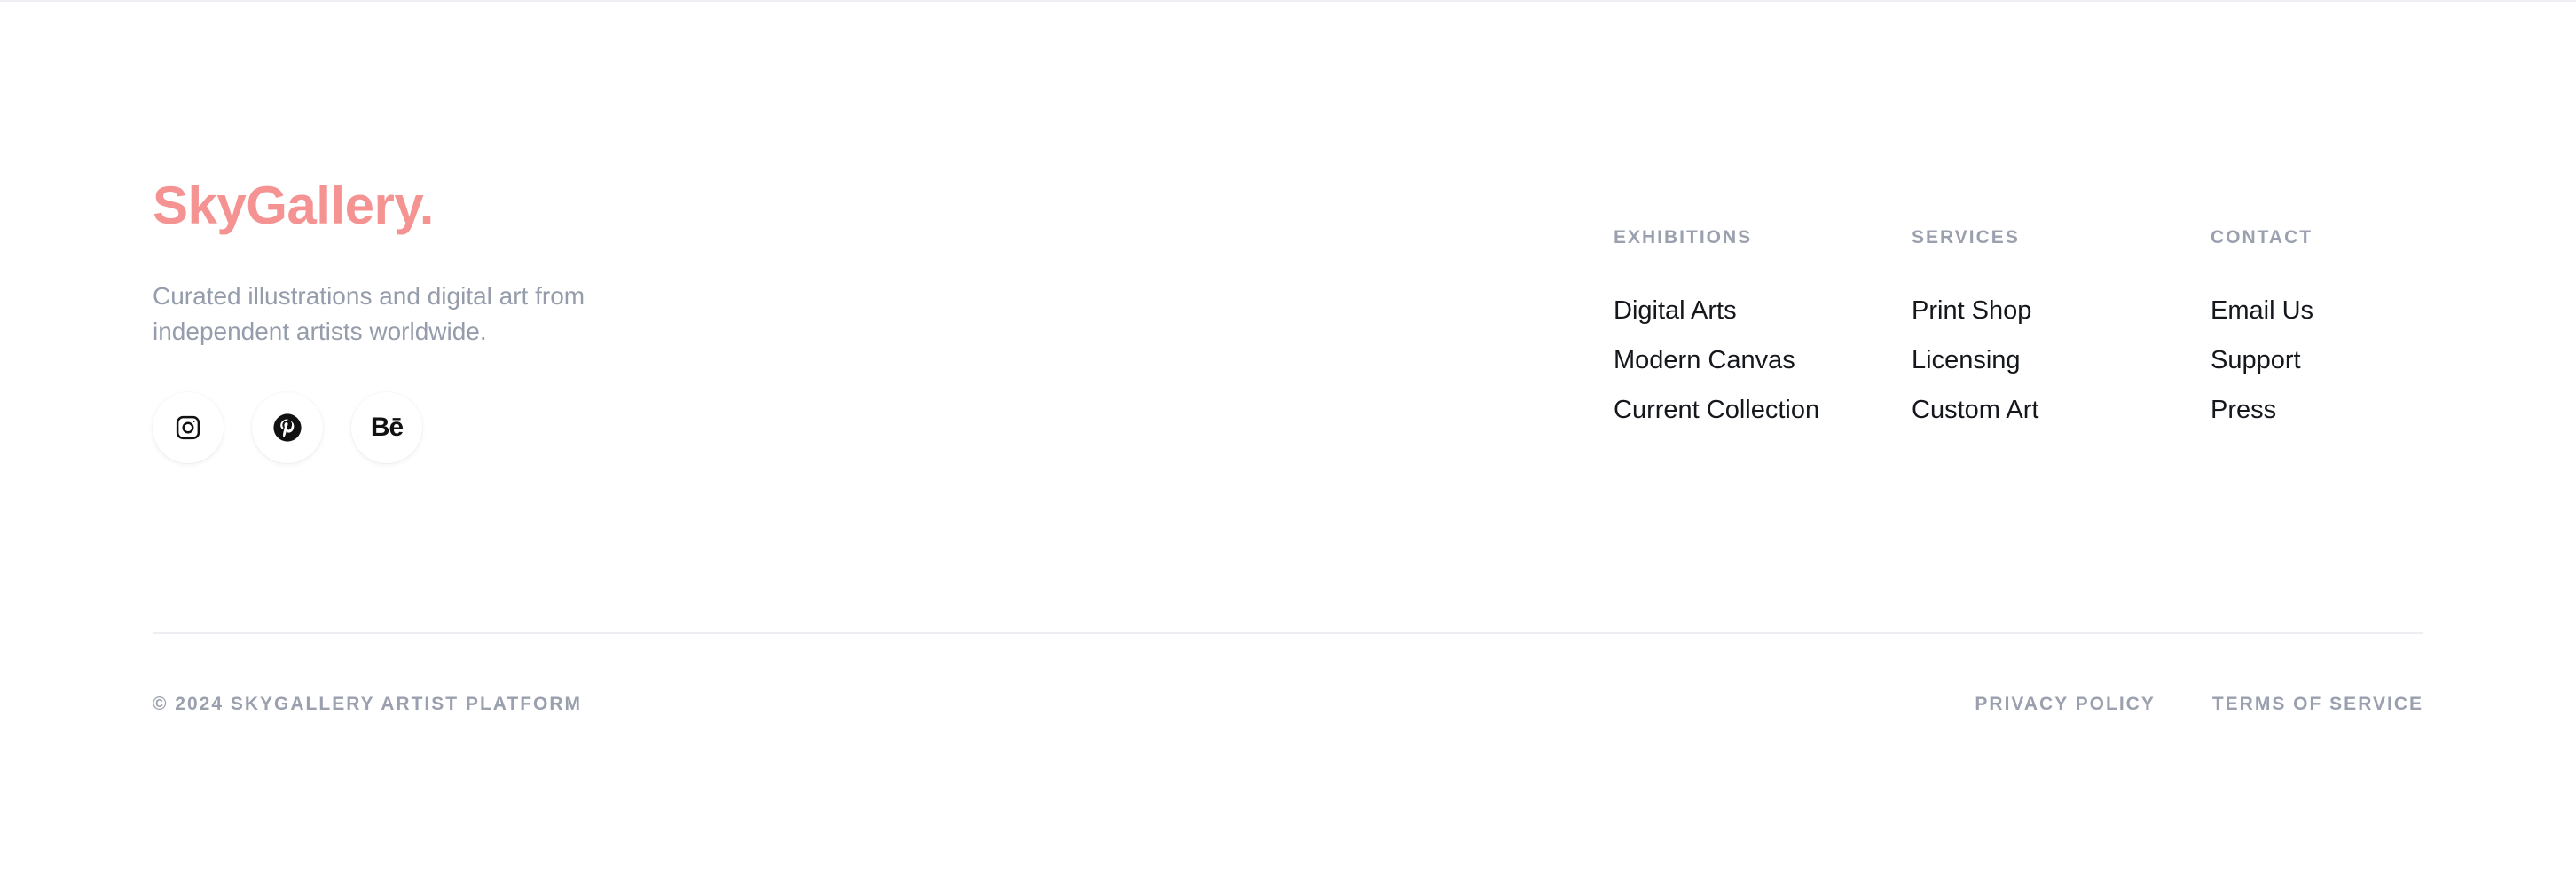 This screenshot has width=2576, height=889. I want to click on footer-column-services: SERVICES Print Shop Licensing Custom Art, so click(1975, 331).